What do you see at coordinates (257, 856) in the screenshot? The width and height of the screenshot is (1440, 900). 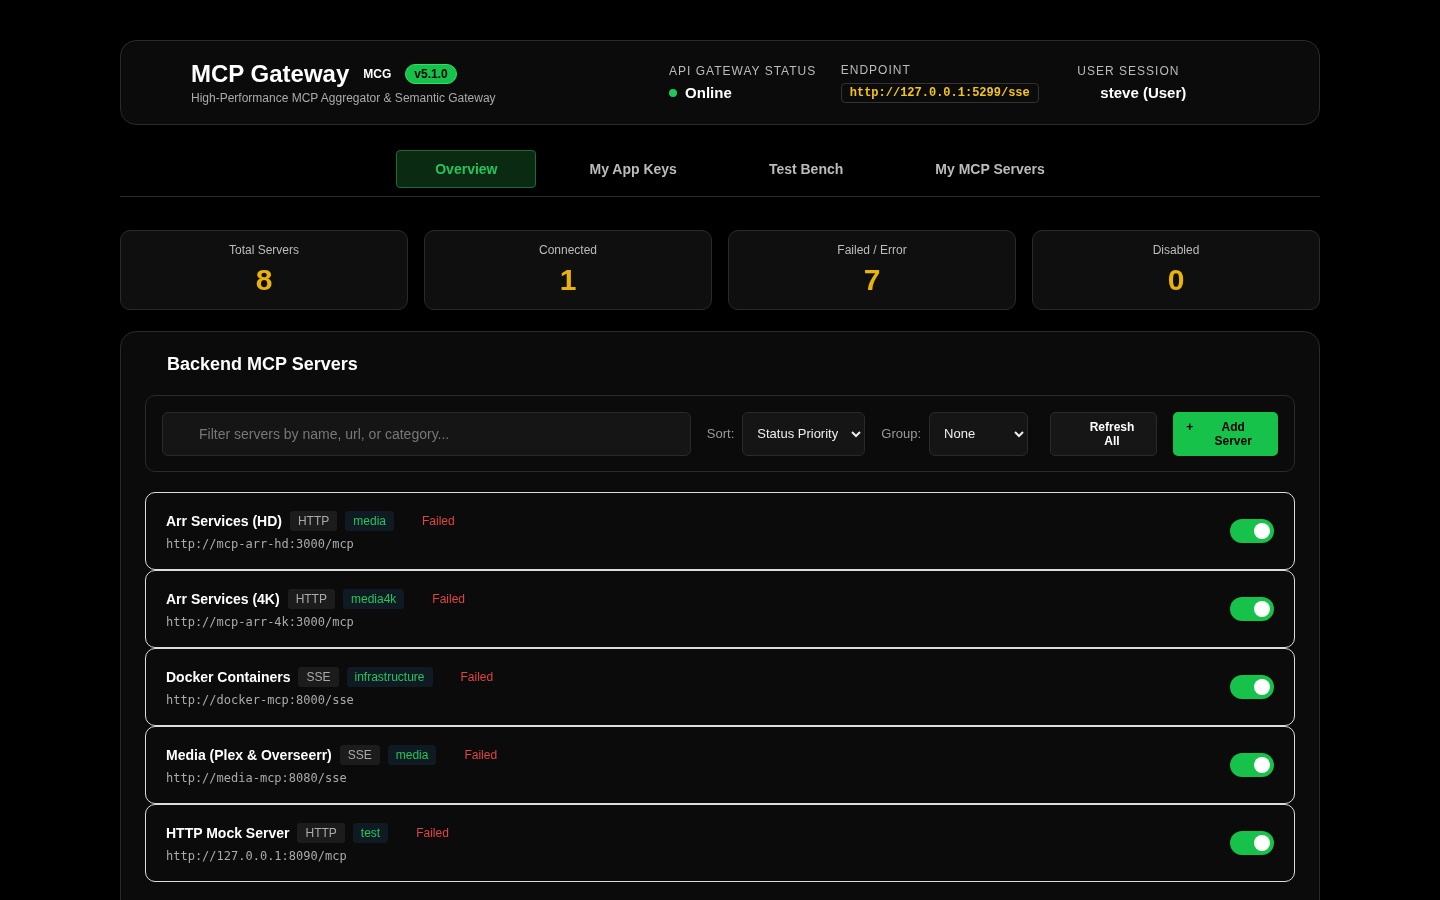 I see `server-url: http://127.0.0.1:8090/mcp` at bounding box center [257, 856].